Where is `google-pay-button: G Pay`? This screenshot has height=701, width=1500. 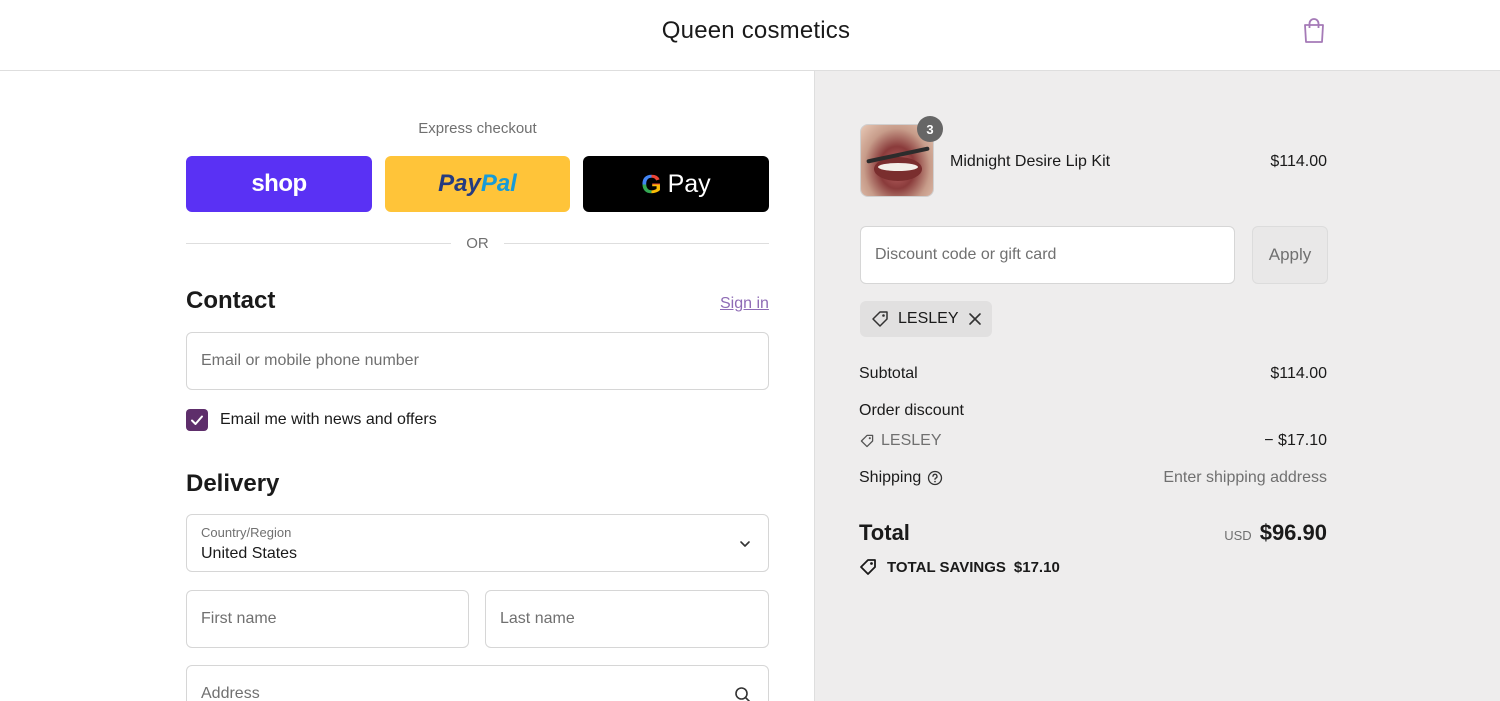 google-pay-button: G Pay is located at coordinates (676, 184).